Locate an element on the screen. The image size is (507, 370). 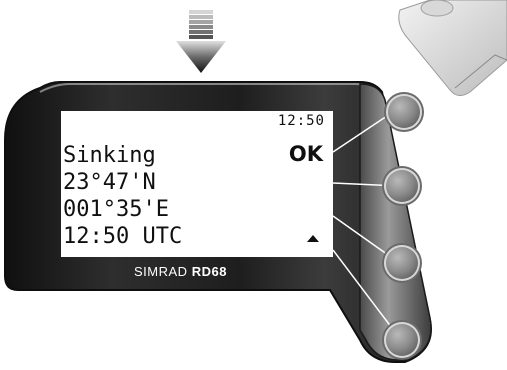
brand-label: SIMRAD RD68 is located at coordinates (180, 271).